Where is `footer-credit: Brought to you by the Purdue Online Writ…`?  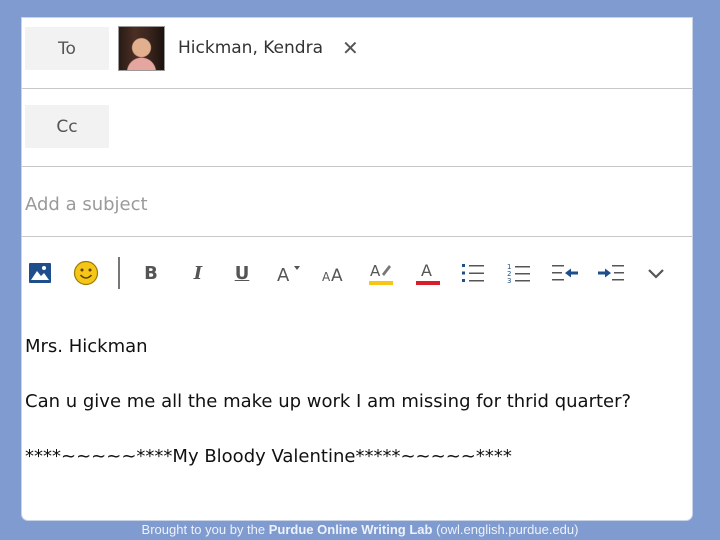 footer-credit: Brought to you by the Purdue Online Writ… is located at coordinates (360, 530).